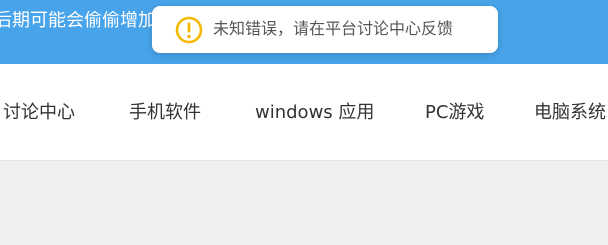 The height and width of the screenshot is (245, 608). Describe the element at coordinates (570, 113) in the screenshot. I see `nav-item-pc-system: 电脑系统` at that location.